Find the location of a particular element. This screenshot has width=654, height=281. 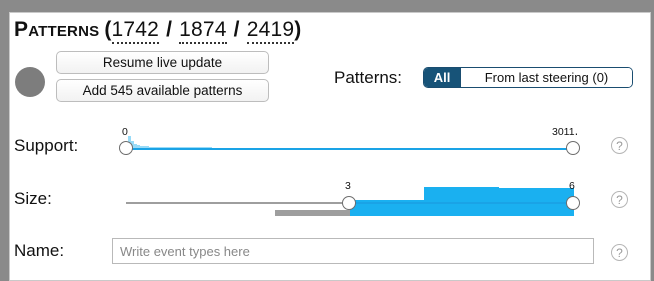

size-label: Size: is located at coordinates (33, 198).